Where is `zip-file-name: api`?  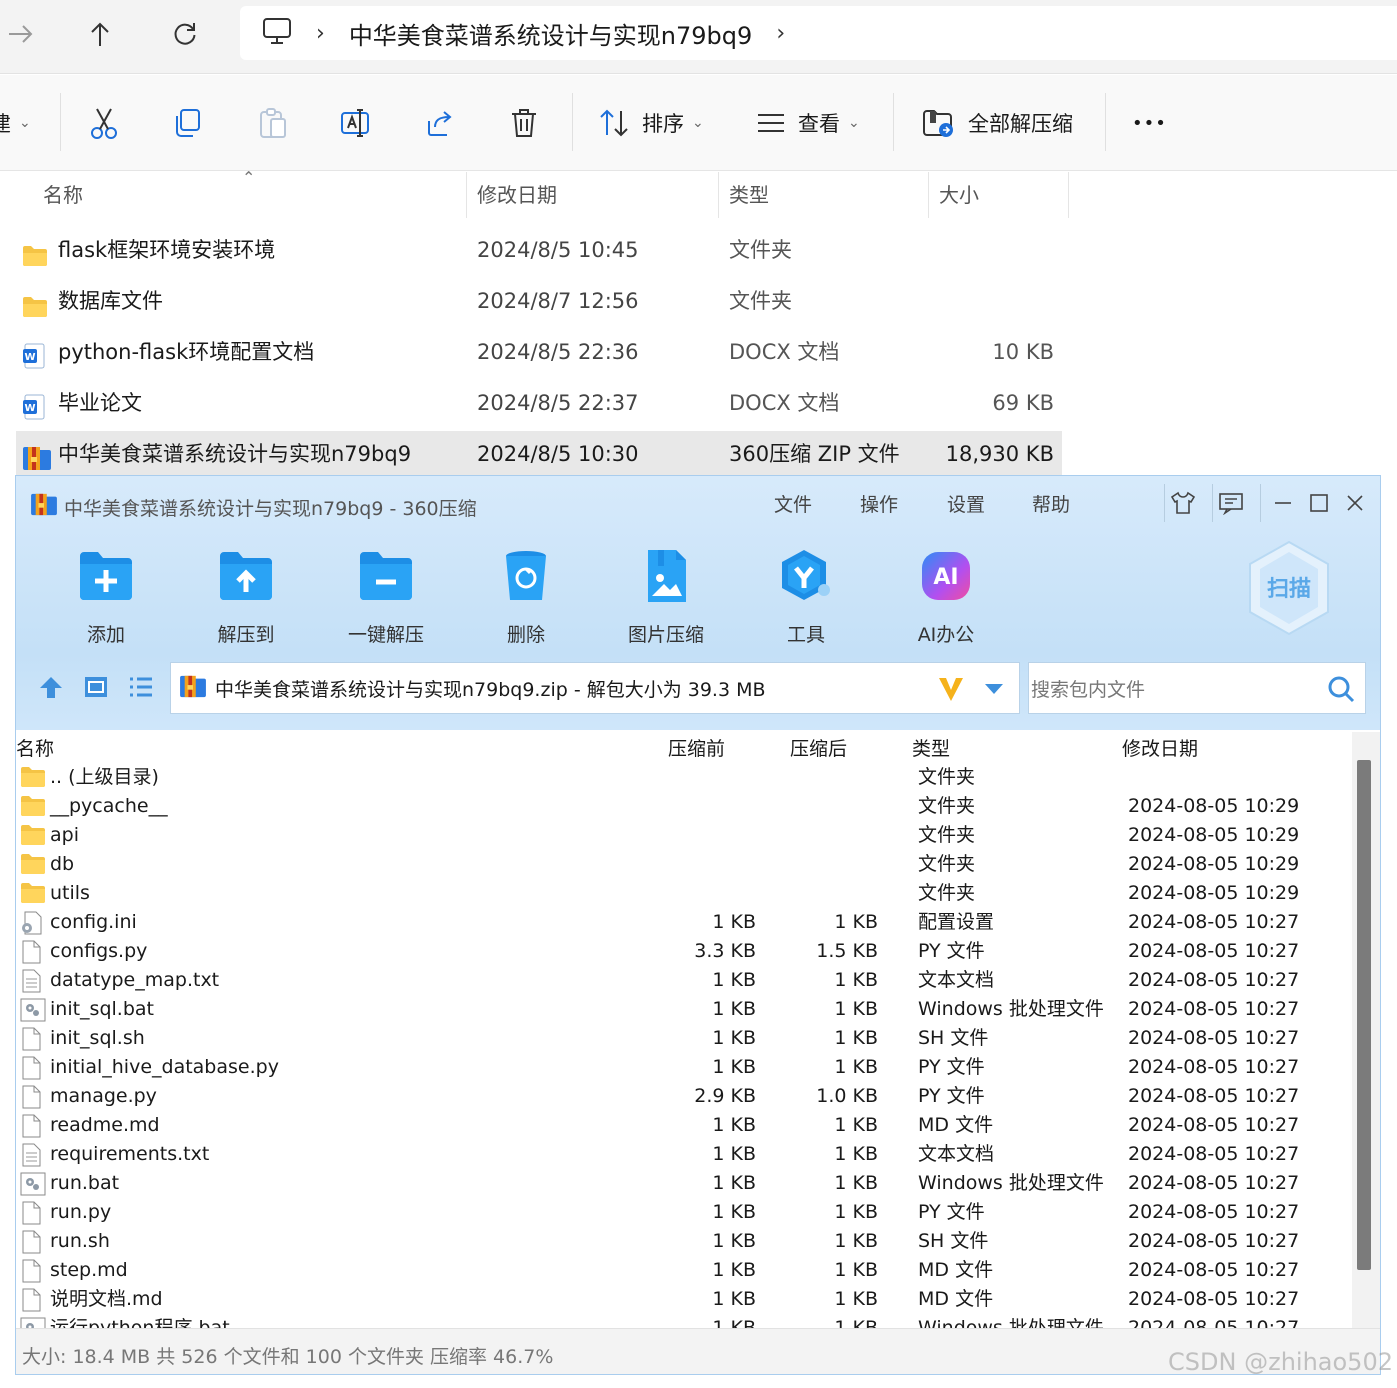
zip-file-name: api is located at coordinates (64, 835).